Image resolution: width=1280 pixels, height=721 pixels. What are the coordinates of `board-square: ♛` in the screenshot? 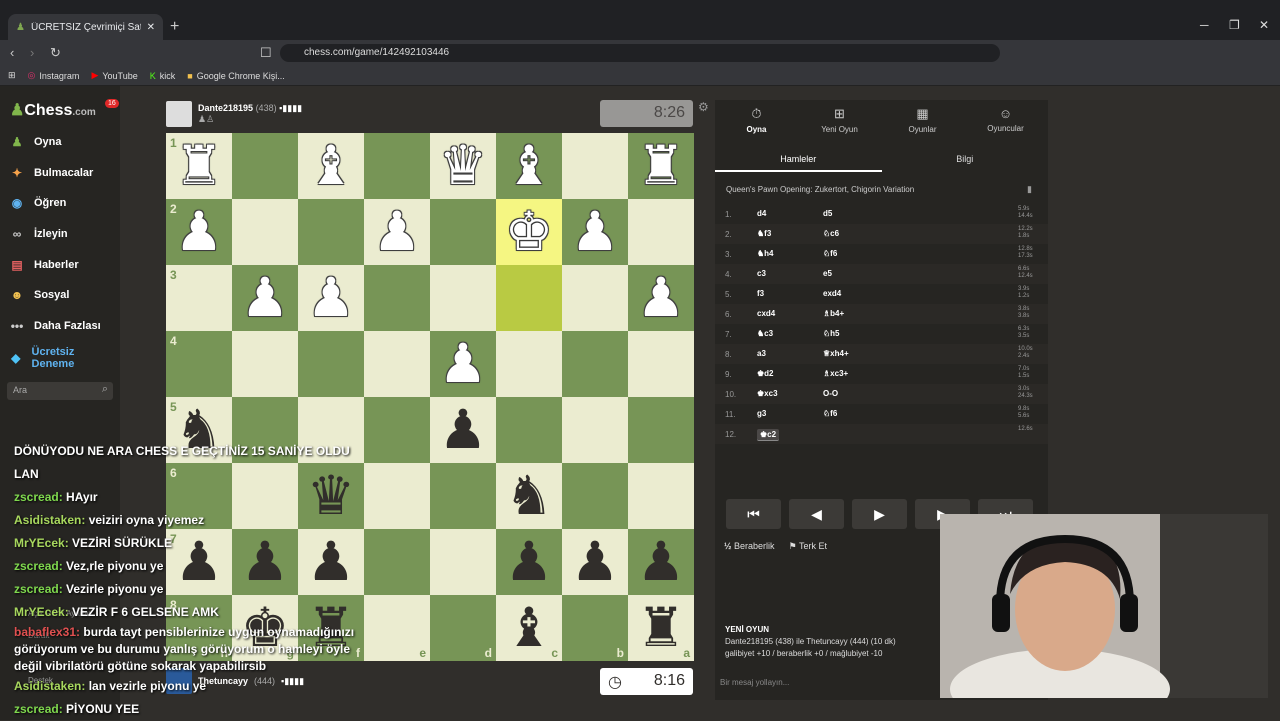 It's located at (463, 166).